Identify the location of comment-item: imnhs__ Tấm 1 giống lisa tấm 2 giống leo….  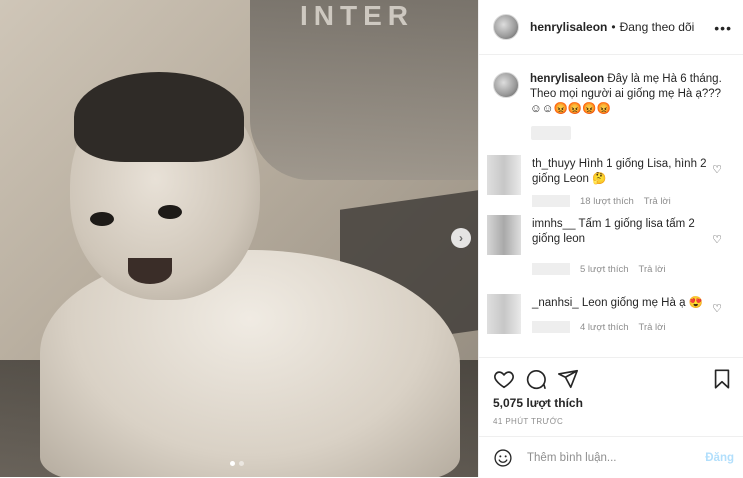
(611, 247).